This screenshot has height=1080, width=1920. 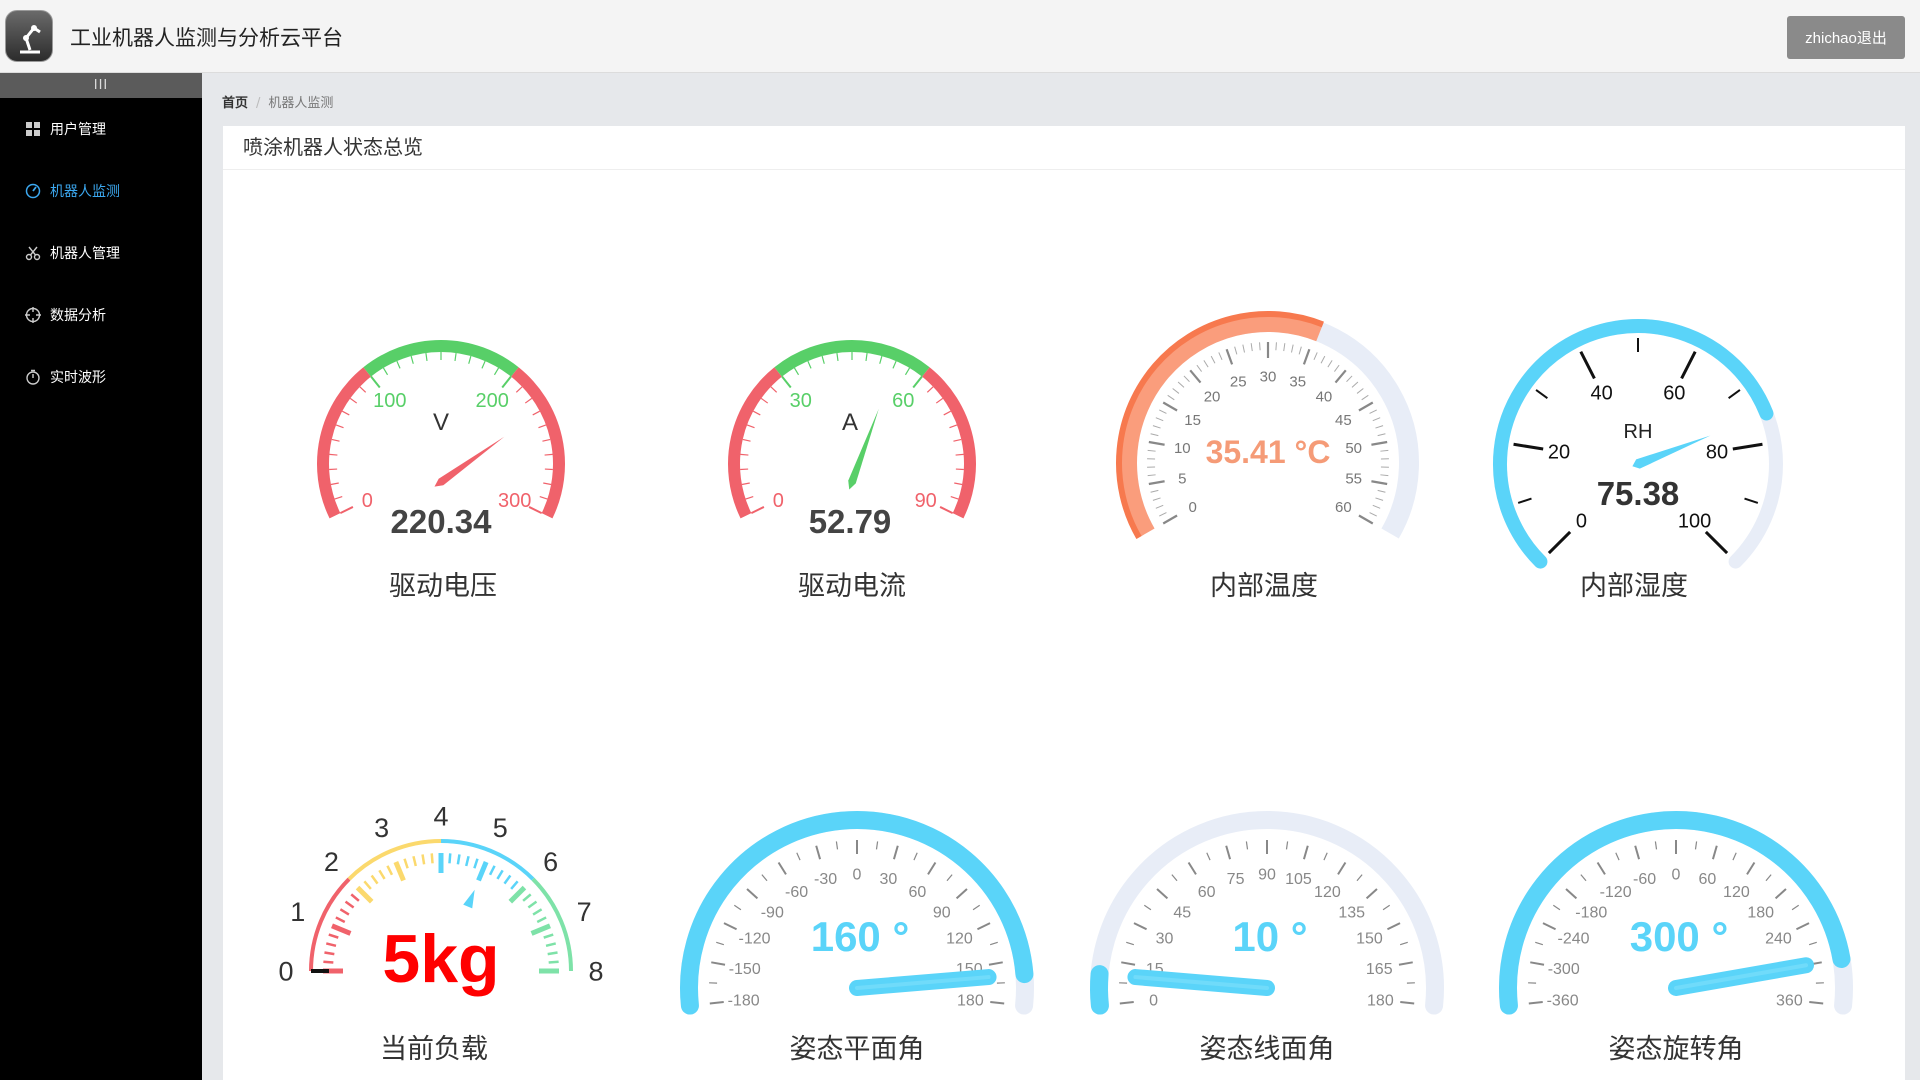 I want to click on line-tick-label: 60, so click(x=1207, y=892).